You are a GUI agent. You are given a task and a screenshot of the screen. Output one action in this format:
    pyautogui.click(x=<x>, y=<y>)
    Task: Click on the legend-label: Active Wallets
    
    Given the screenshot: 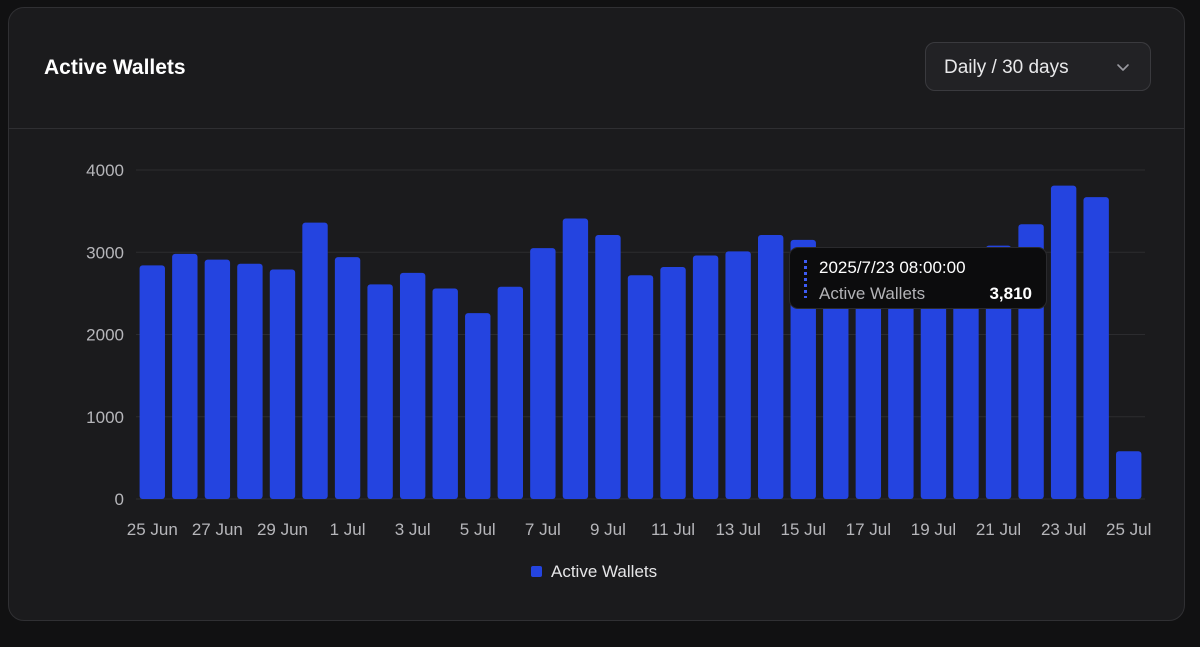 What is the action you would take?
    pyautogui.click(x=604, y=571)
    